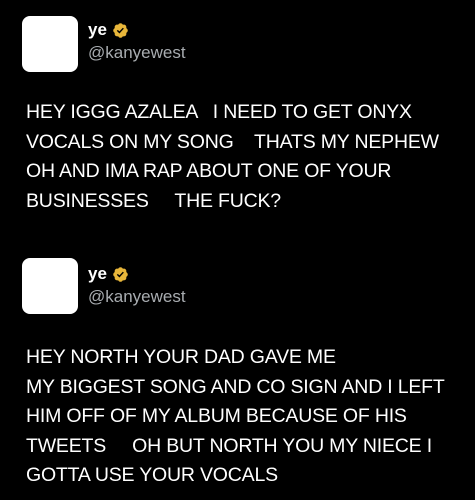 The width and height of the screenshot is (475, 500). Describe the element at coordinates (216, 416) in the screenshot. I see `tweet-text-line: HIM OFF OF MY ALBUM BECAUSE OF HIS` at that location.